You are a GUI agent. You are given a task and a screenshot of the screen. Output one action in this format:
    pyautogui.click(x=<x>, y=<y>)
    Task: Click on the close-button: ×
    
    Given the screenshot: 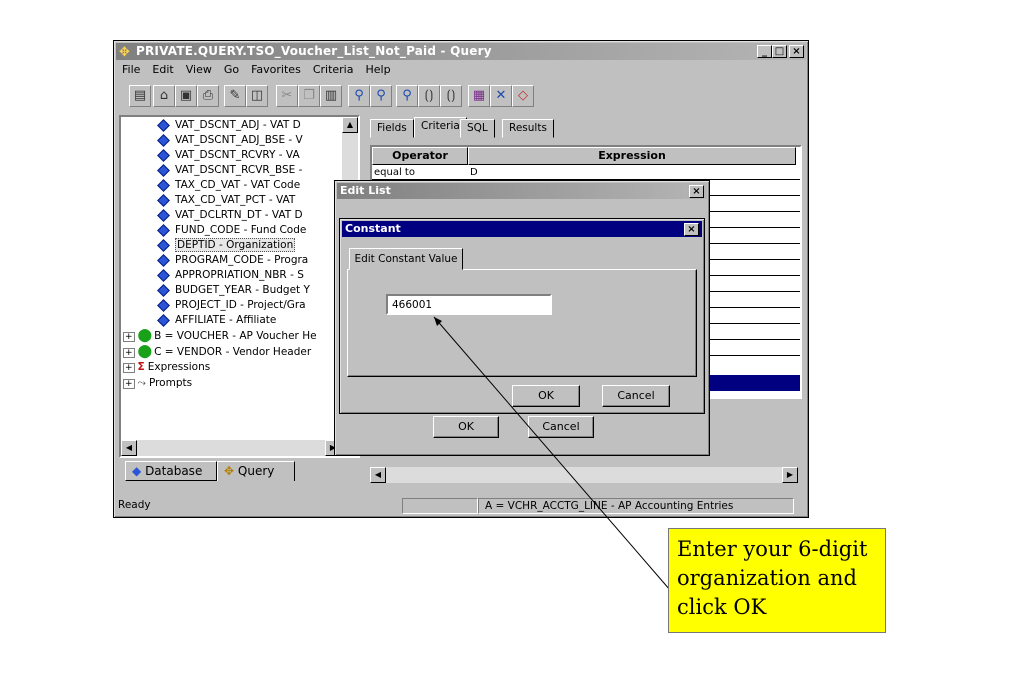 What is the action you would take?
    pyautogui.click(x=796, y=51)
    